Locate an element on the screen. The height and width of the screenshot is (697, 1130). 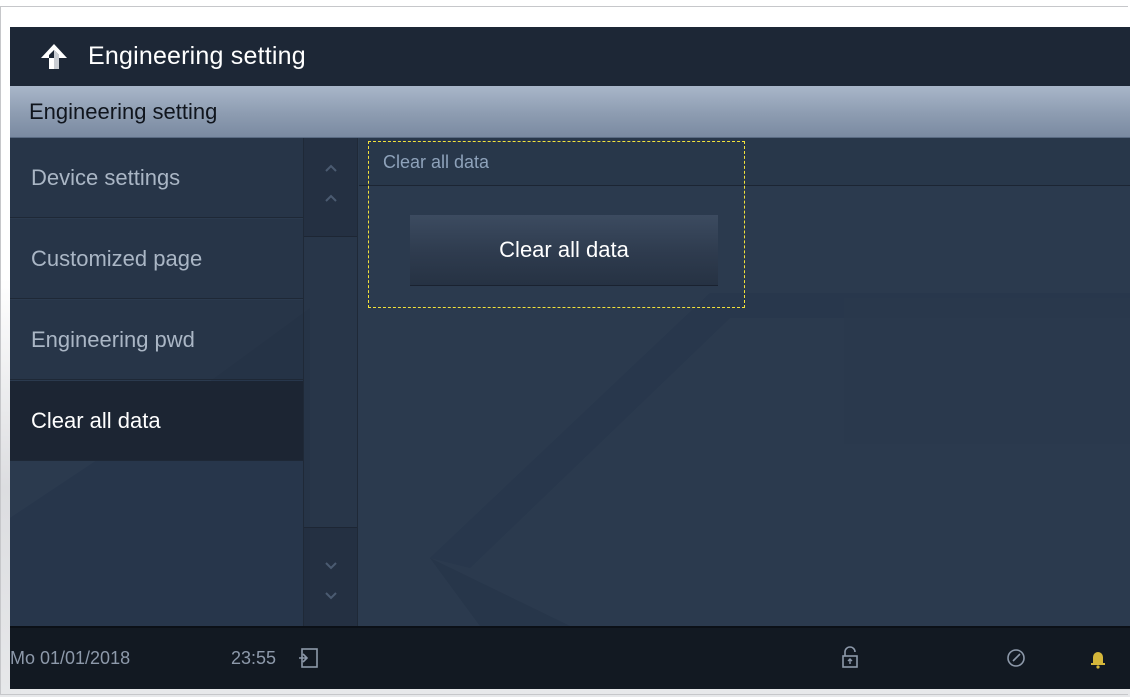
back-button is located at coordinates (54, 57).